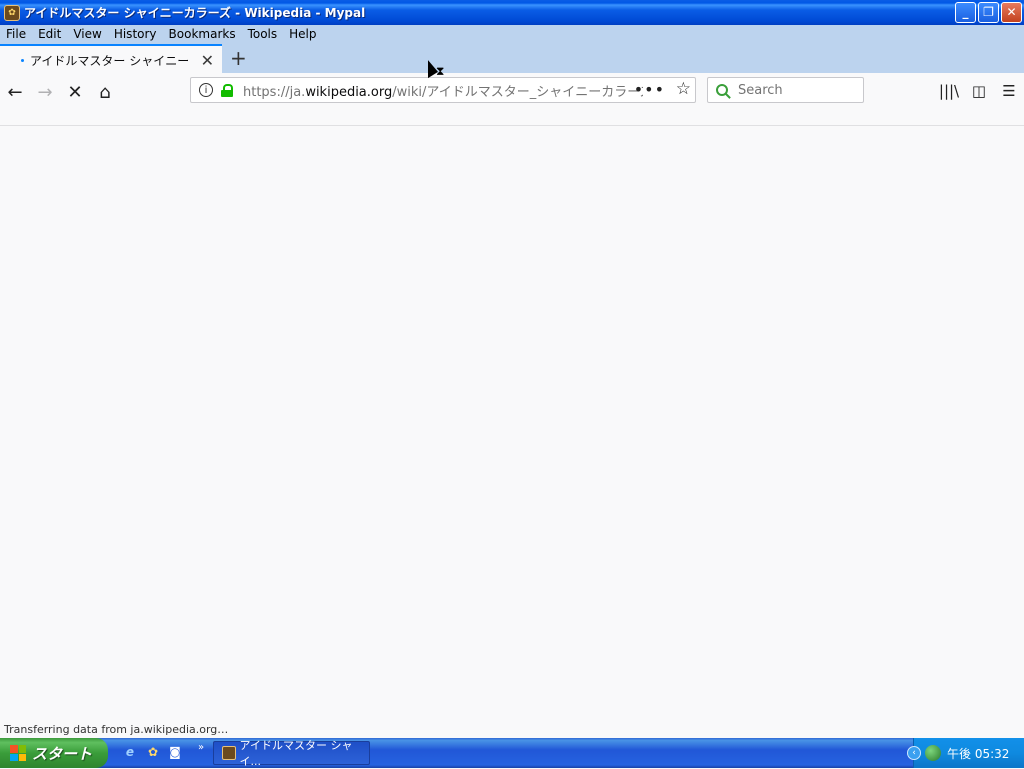 The image size is (1024, 769). I want to click on tab-loading-indicator, so click(22, 60).